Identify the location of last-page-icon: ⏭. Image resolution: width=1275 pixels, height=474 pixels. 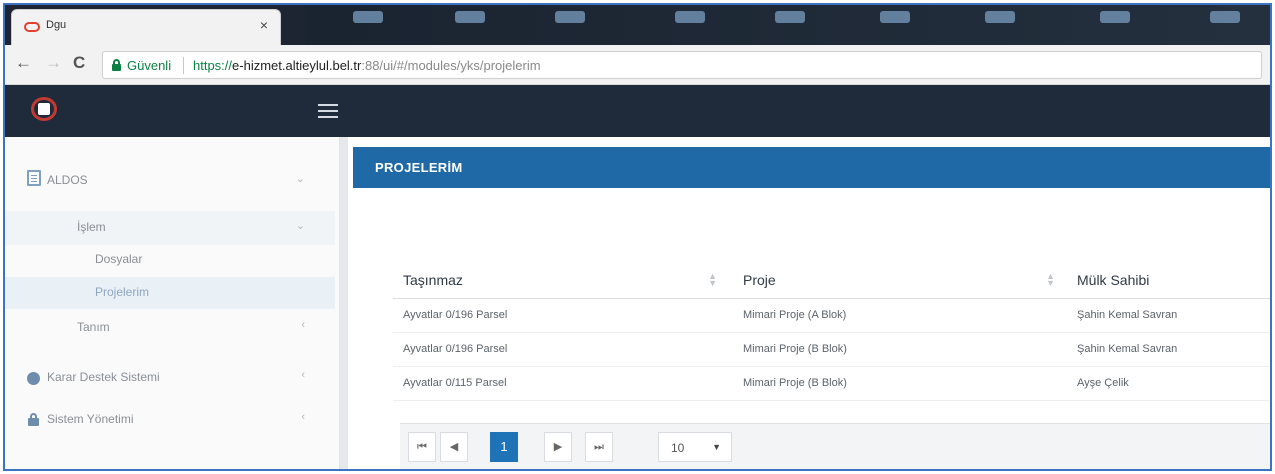
(599, 447).